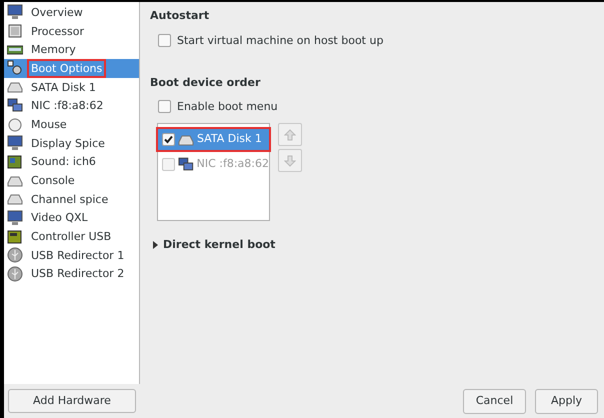 This screenshot has width=604, height=418. What do you see at coordinates (232, 164) in the screenshot?
I see `device-label: NIC :f8:a8:62` at bounding box center [232, 164].